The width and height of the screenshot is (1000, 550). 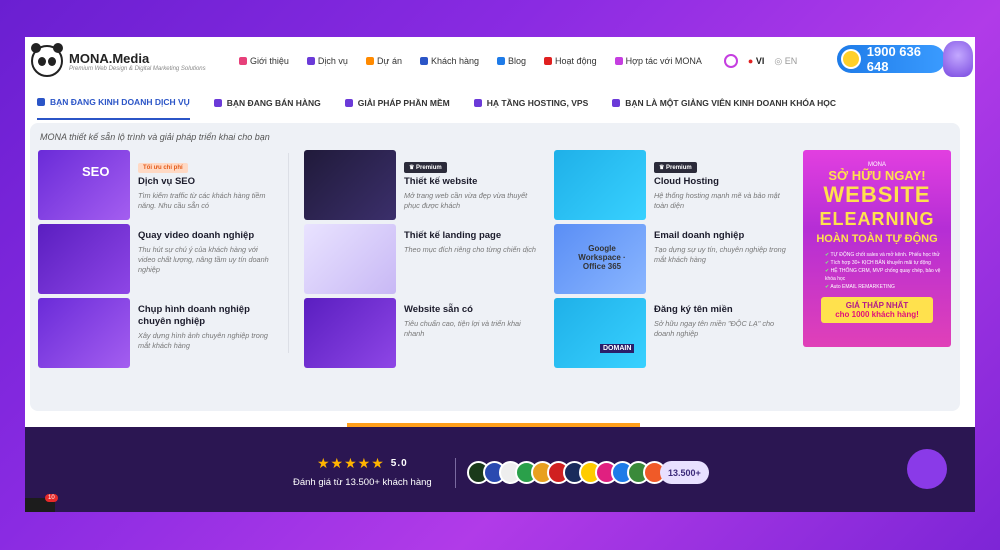 What do you see at coordinates (927, 469) in the screenshot?
I see `chat-bubble-icon` at bounding box center [927, 469].